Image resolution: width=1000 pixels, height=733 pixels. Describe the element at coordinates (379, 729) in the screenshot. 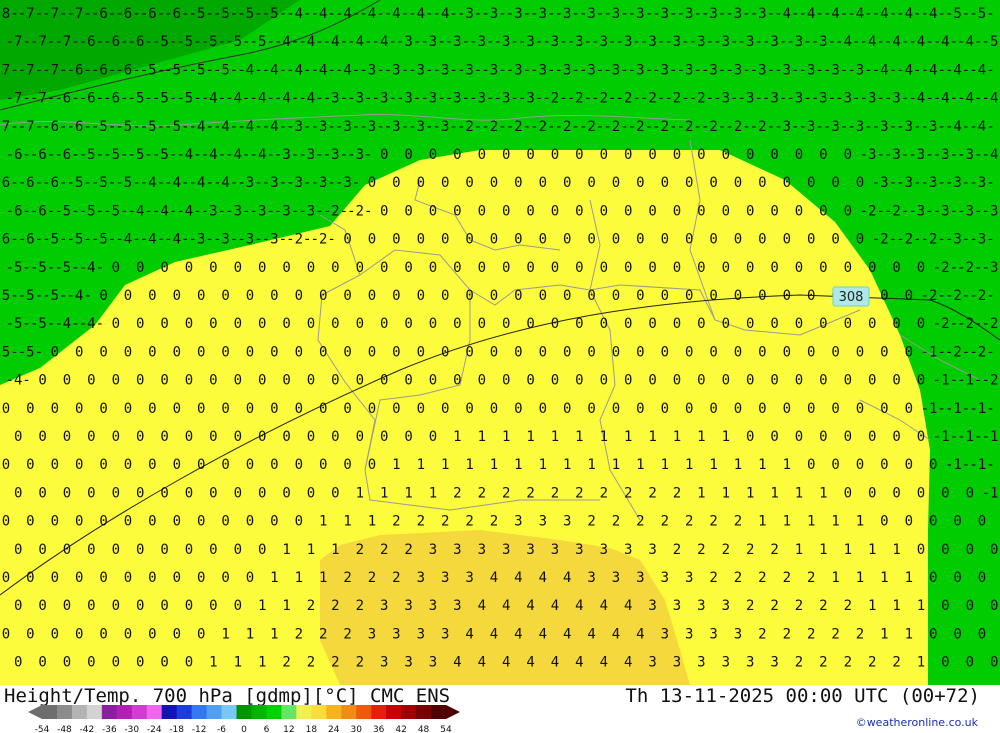

I see `legend-tick-label: 36` at that location.